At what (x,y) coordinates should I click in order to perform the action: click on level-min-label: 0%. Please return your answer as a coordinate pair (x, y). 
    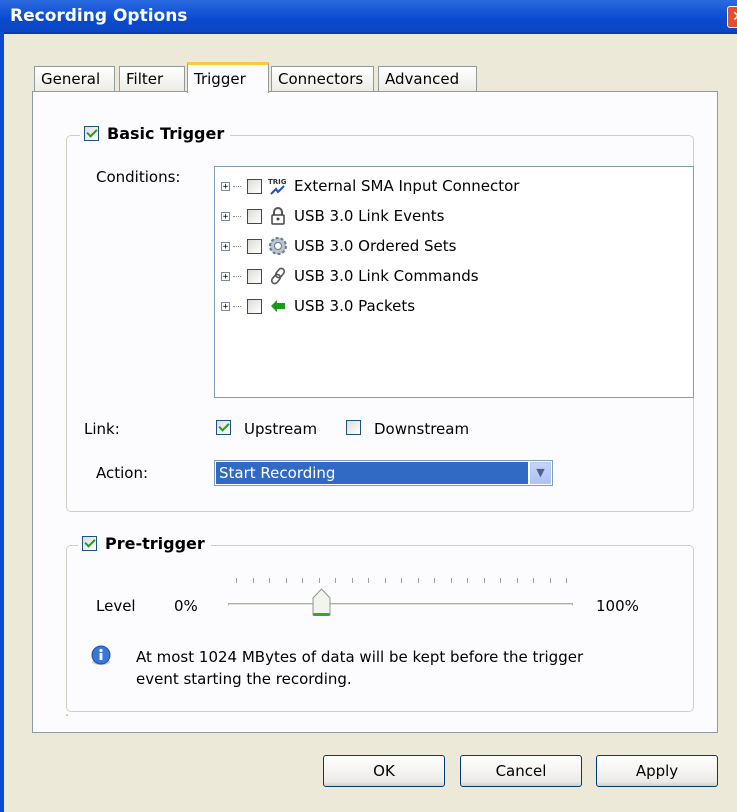
    Looking at the image, I should click on (186, 606).